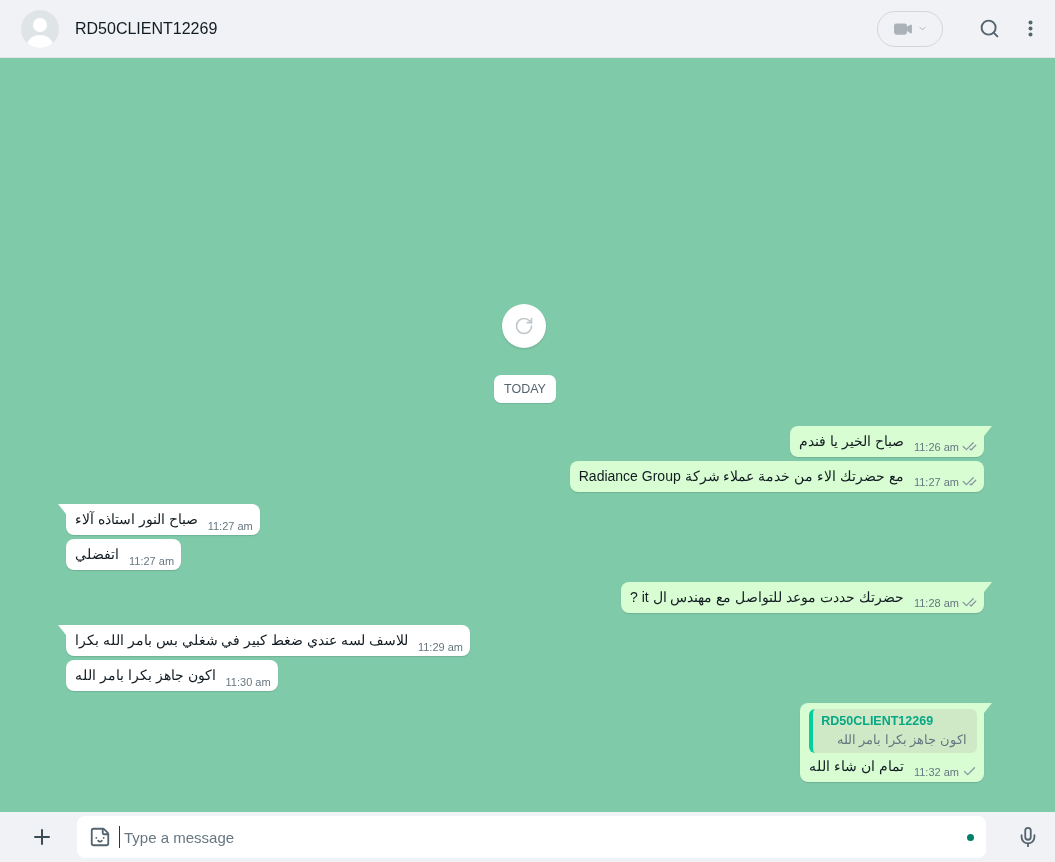  What do you see at coordinates (100, 837) in the screenshot?
I see `sticker-icon` at bounding box center [100, 837].